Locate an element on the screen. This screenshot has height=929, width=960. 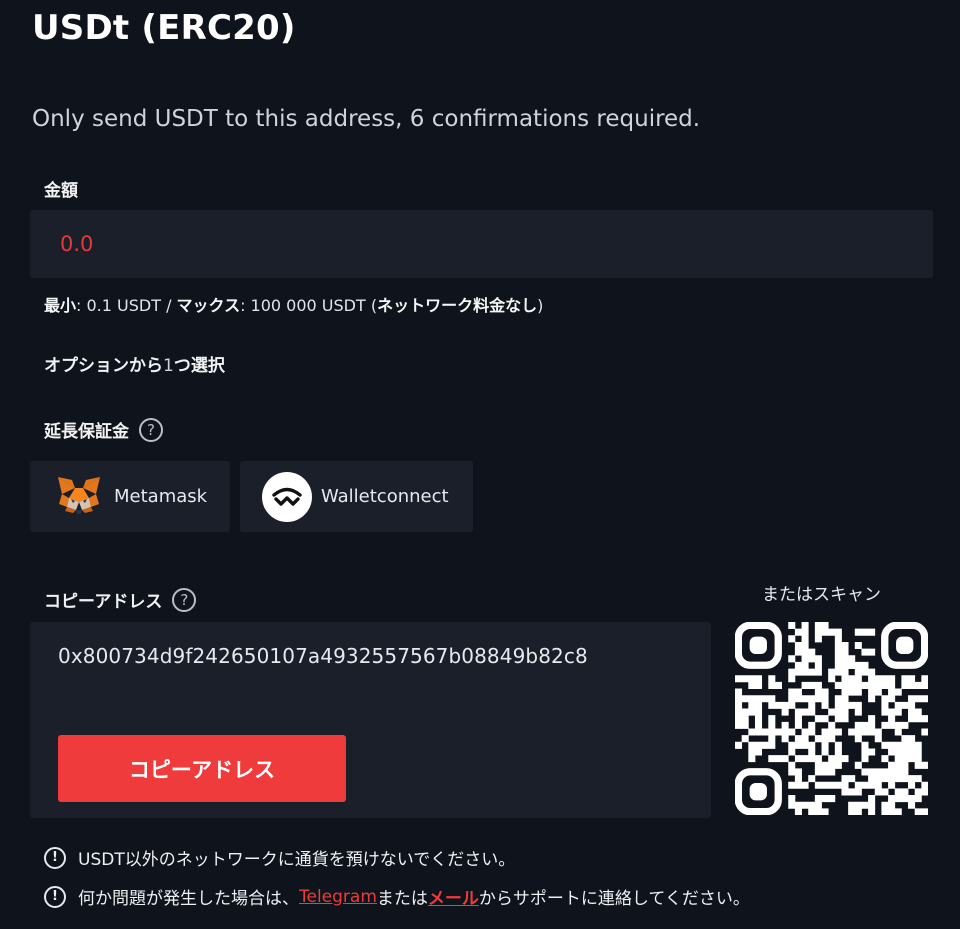
max-label: マックス is located at coordinates (208, 305).